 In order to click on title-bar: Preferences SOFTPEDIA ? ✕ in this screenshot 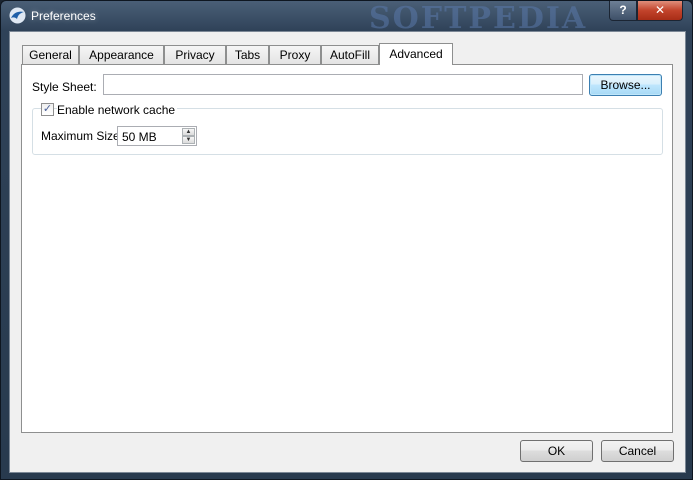, I will do `click(346, 18)`.